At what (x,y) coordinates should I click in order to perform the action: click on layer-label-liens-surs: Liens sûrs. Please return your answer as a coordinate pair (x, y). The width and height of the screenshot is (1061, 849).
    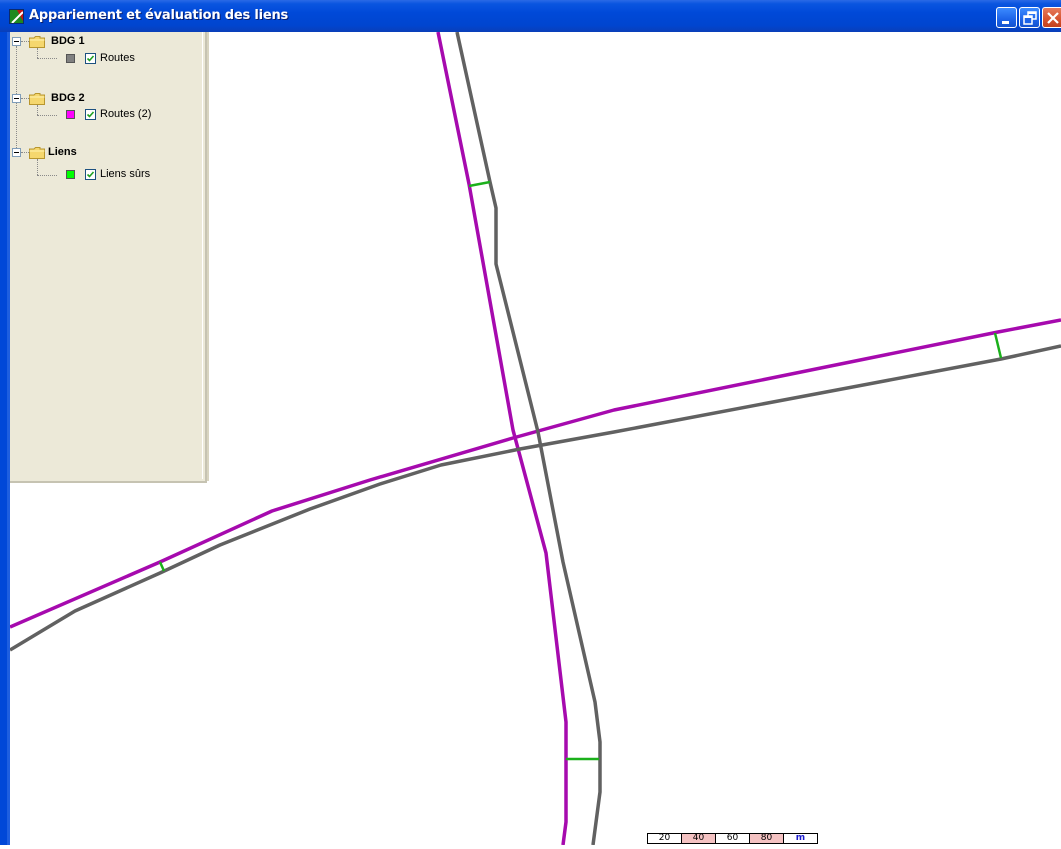
    Looking at the image, I should click on (125, 174).